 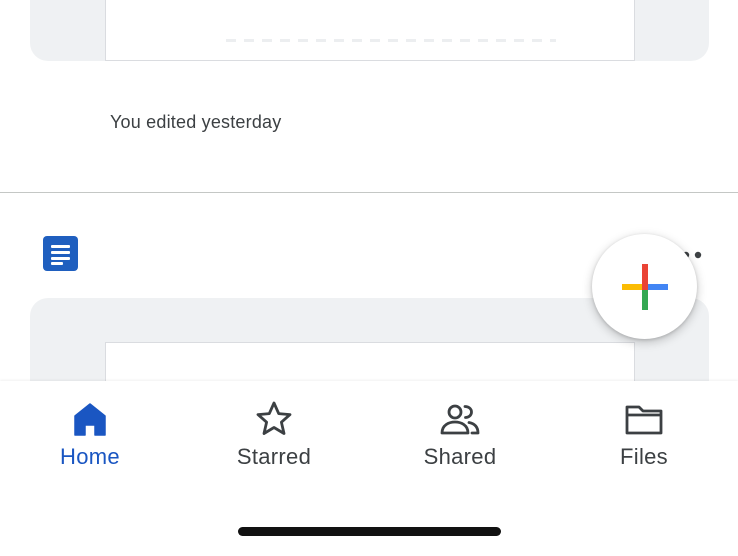 What do you see at coordinates (274, 439) in the screenshot?
I see `nav-item-starred: Starred` at bounding box center [274, 439].